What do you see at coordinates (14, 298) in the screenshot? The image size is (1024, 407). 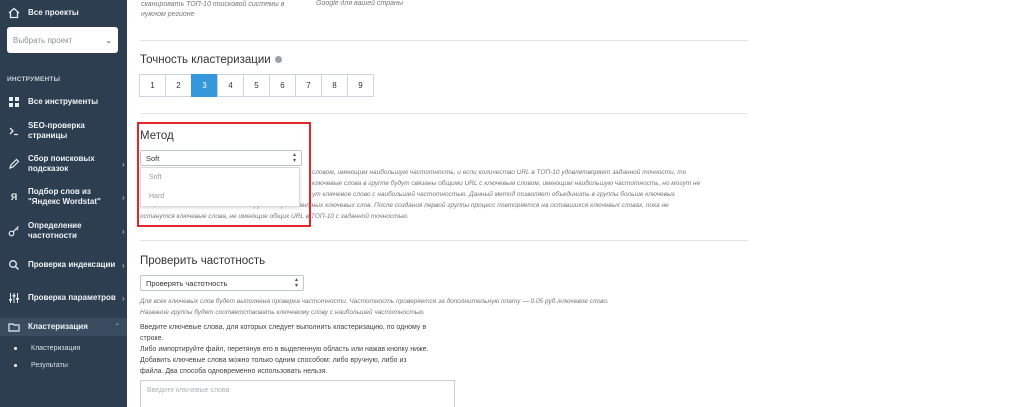 I see `sliders-icon` at bounding box center [14, 298].